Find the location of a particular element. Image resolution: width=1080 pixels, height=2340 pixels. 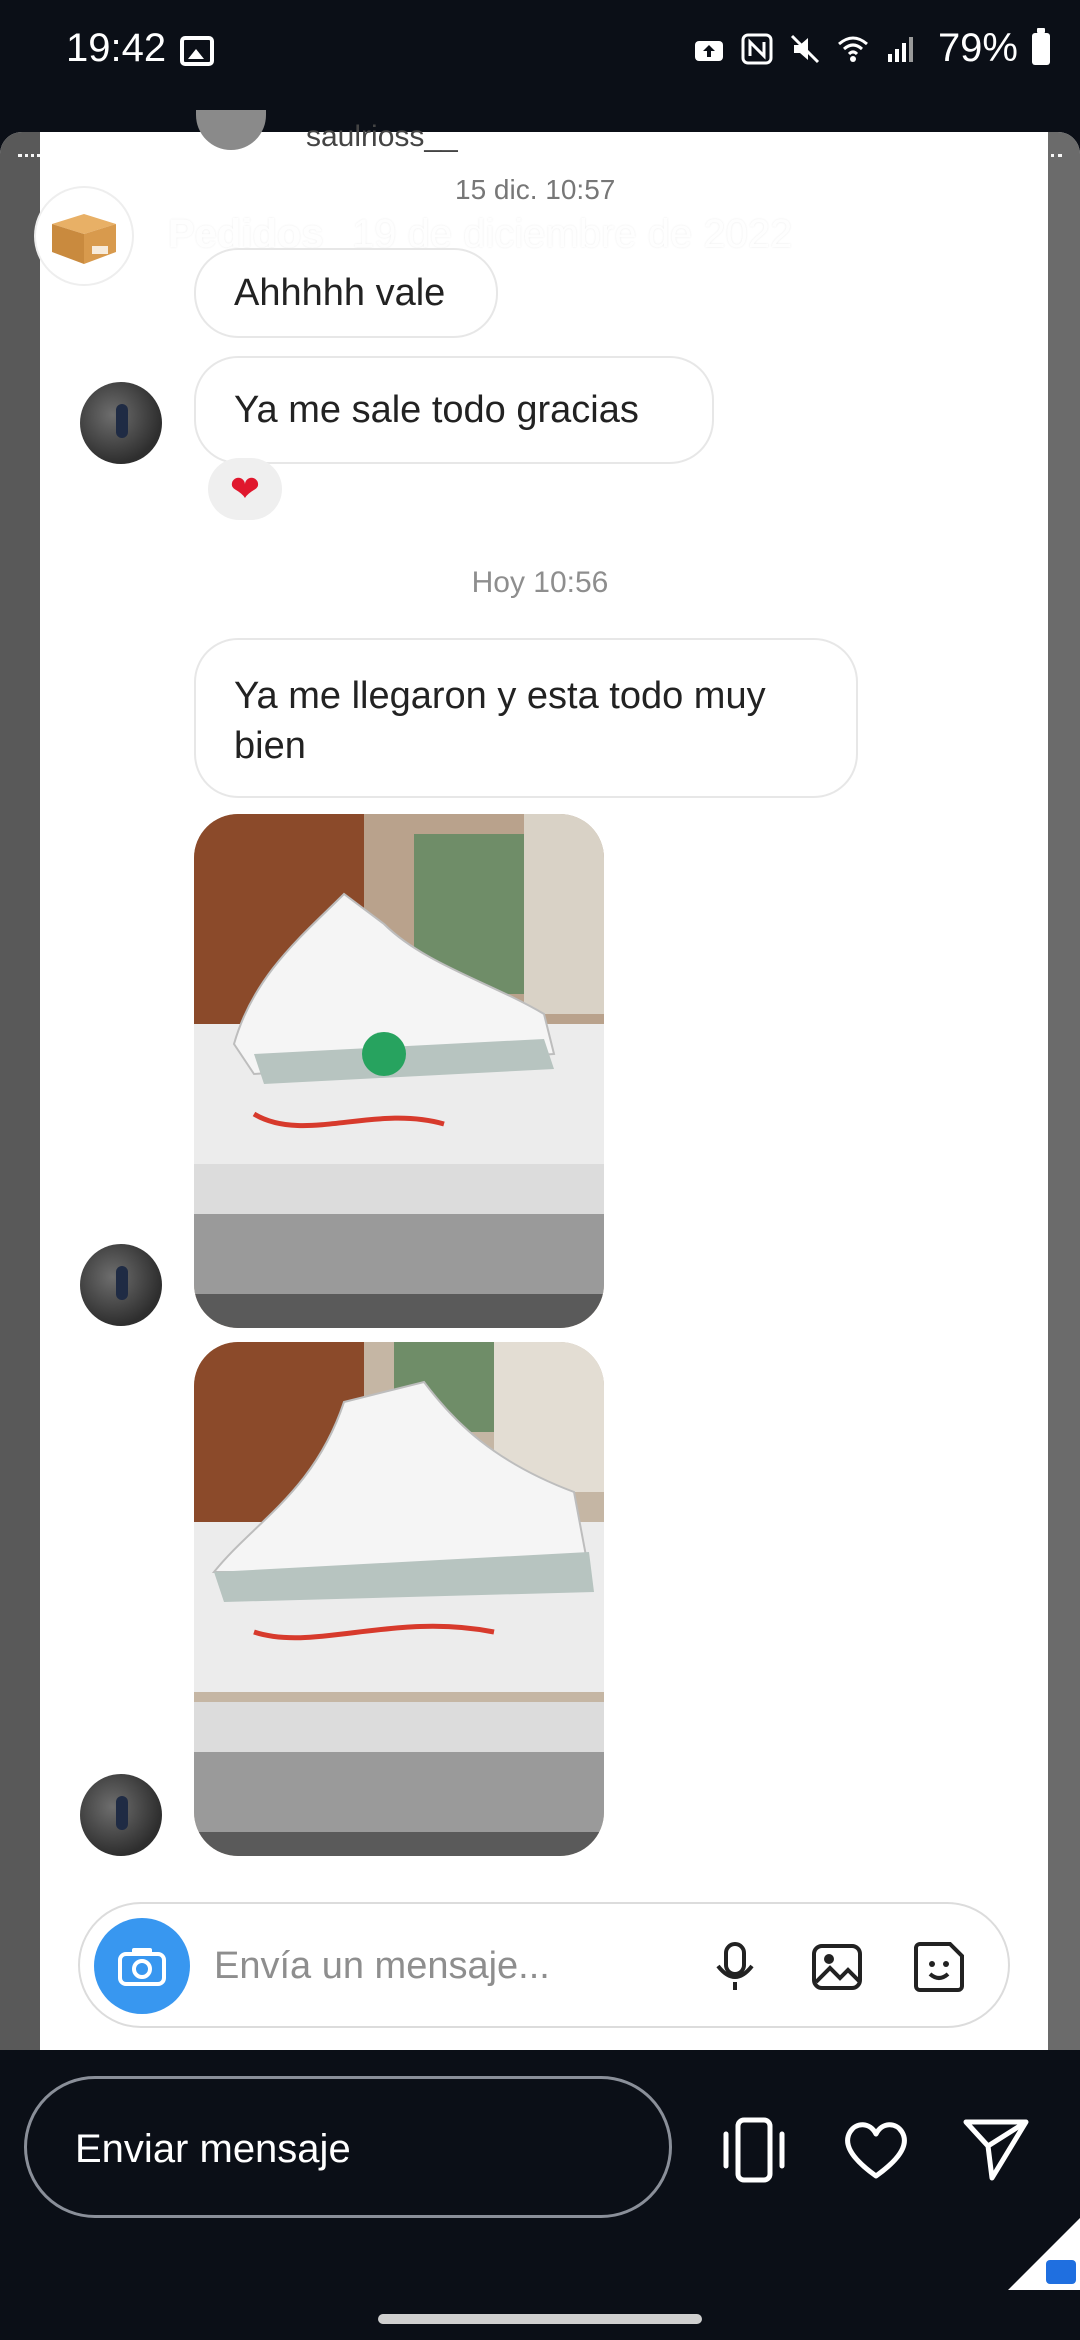

story-reply-bar: Enviar mensaje is located at coordinates (540, 2195).